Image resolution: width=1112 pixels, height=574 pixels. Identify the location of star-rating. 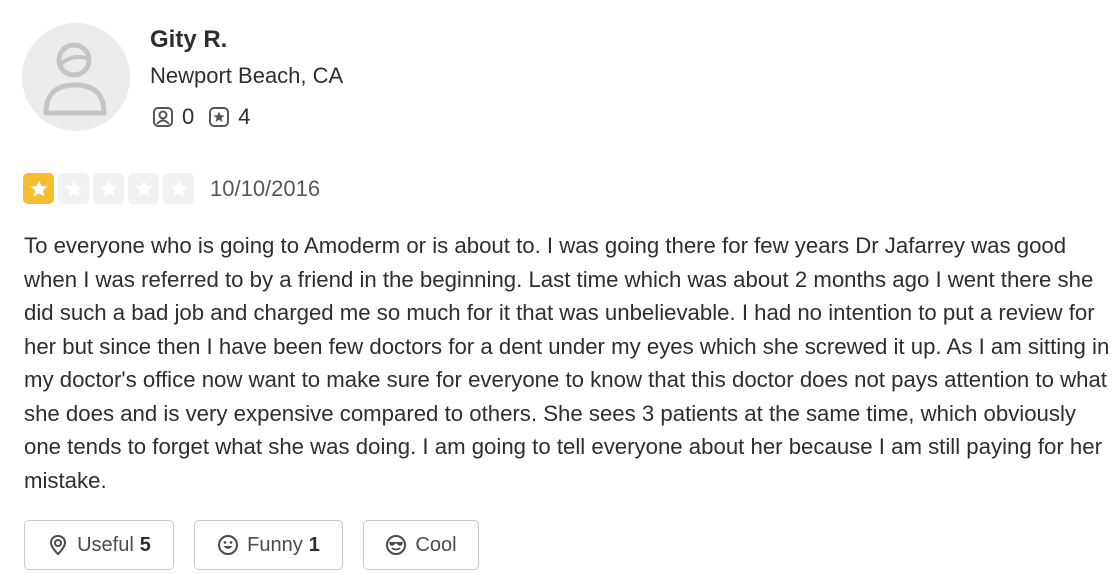
(110, 188).